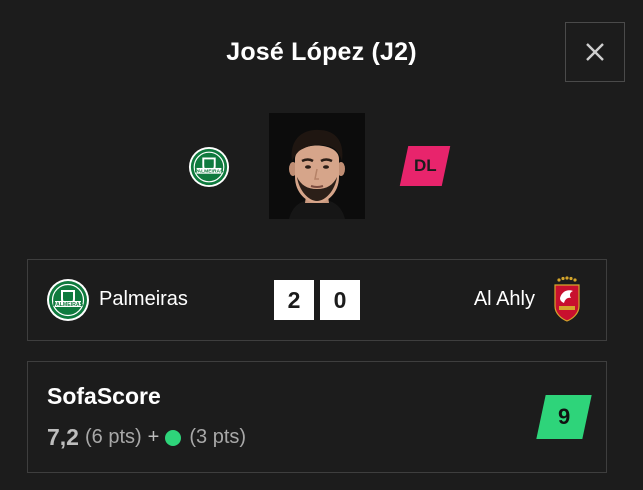 This screenshot has height=490, width=643. What do you see at coordinates (340, 300) in the screenshot?
I see `away-score: 0` at bounding box center [340, 300].